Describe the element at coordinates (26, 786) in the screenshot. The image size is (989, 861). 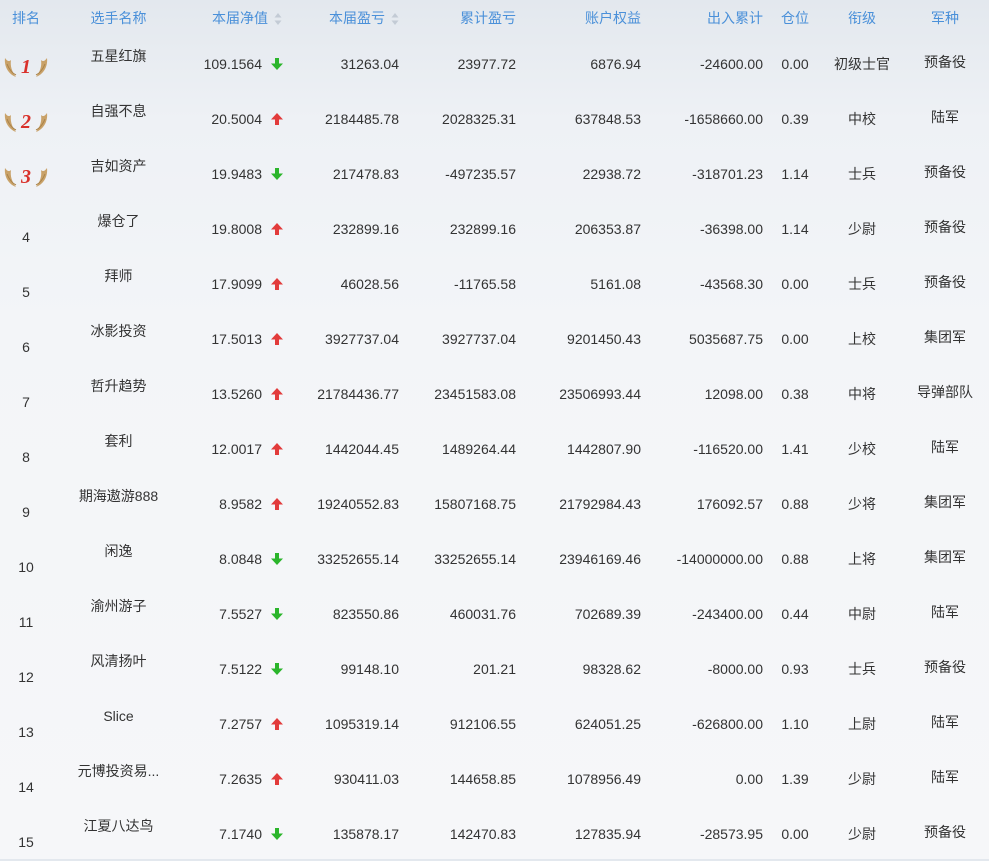
I see `rank-number: 14` at that location.